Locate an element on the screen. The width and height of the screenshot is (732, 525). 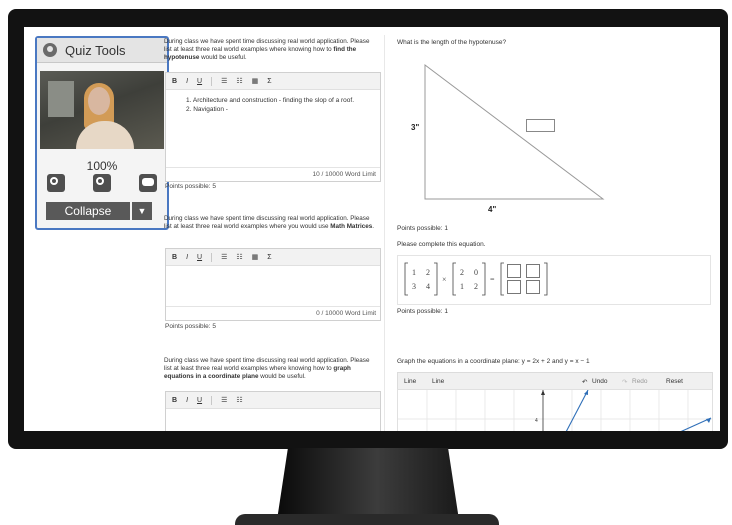
matrix-a-cell: 4 is located at coordinates (428, 286).